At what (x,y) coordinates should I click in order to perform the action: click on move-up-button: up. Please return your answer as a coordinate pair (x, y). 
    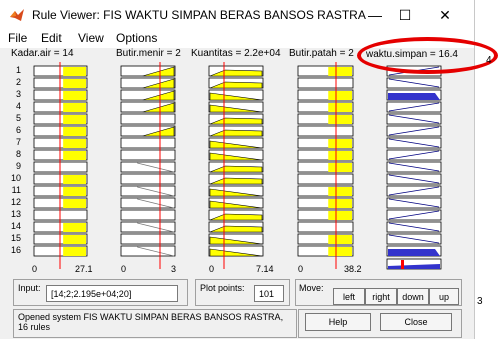
    Looking at the image, I should click on (444, 296).